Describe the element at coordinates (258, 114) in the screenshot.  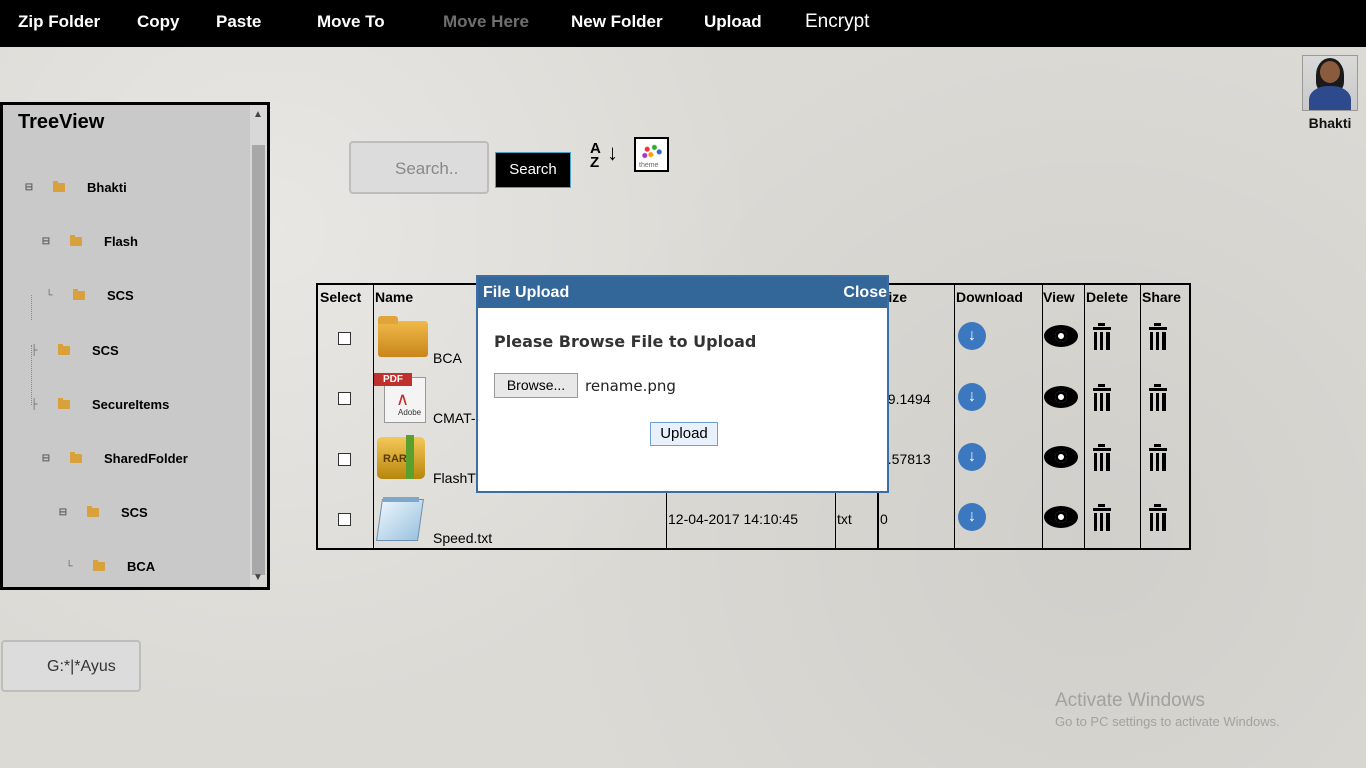
I see `scroll-up-icon: ▲` at that location.